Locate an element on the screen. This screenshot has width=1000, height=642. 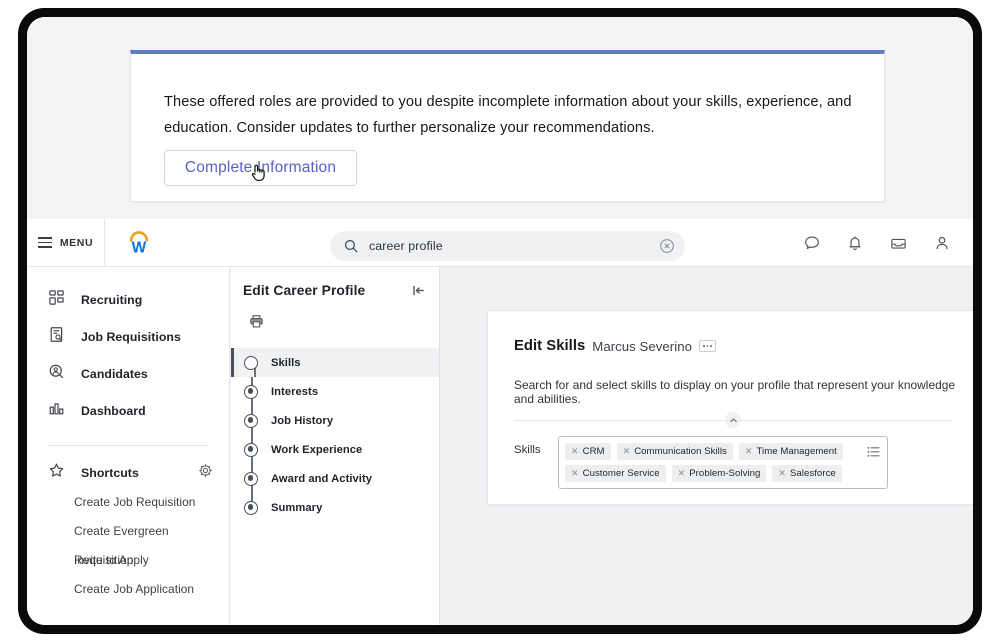
task-step-label: Summary is located at coordinates (297, 507).